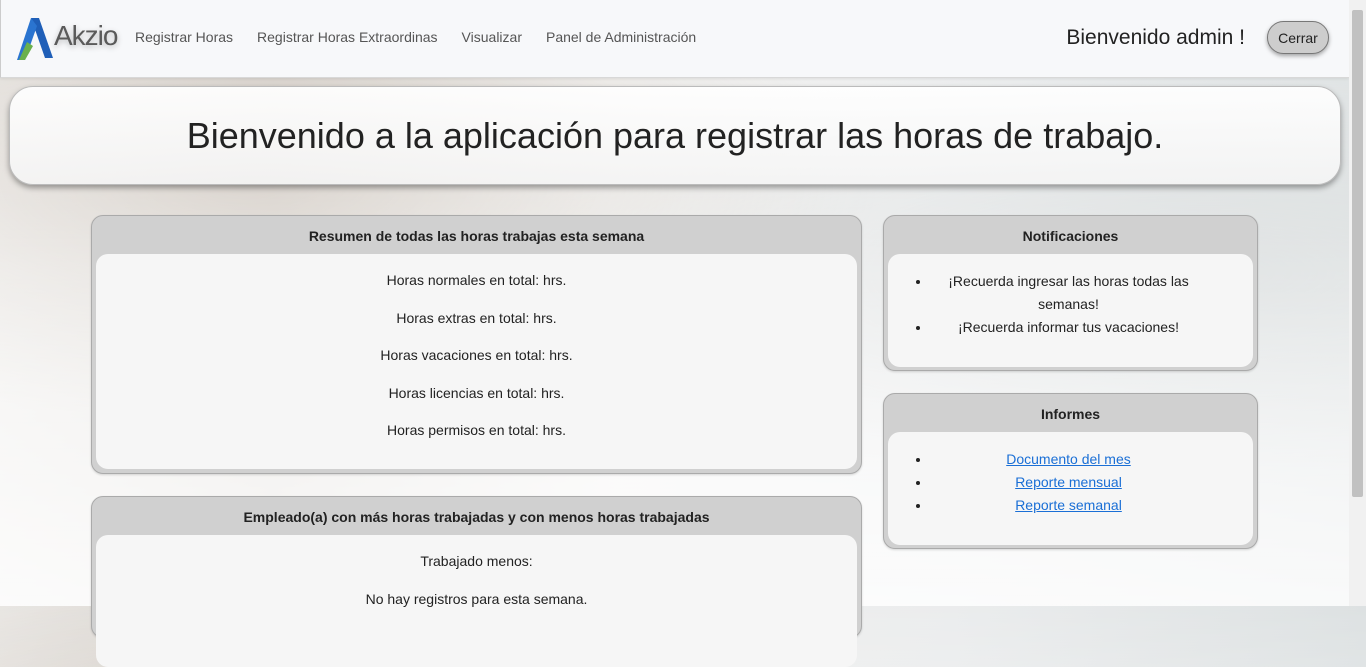  I want to click on leave-hours-text: Horas licencias en total: hrs., so click(476, 392).